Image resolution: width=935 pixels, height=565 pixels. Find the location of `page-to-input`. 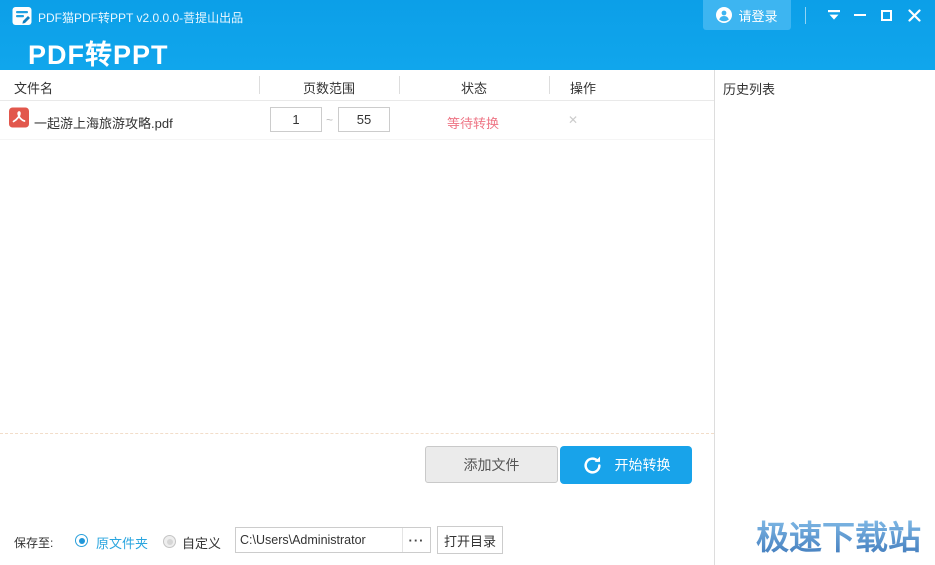

page-to-input is located at coordinates (364, 119).